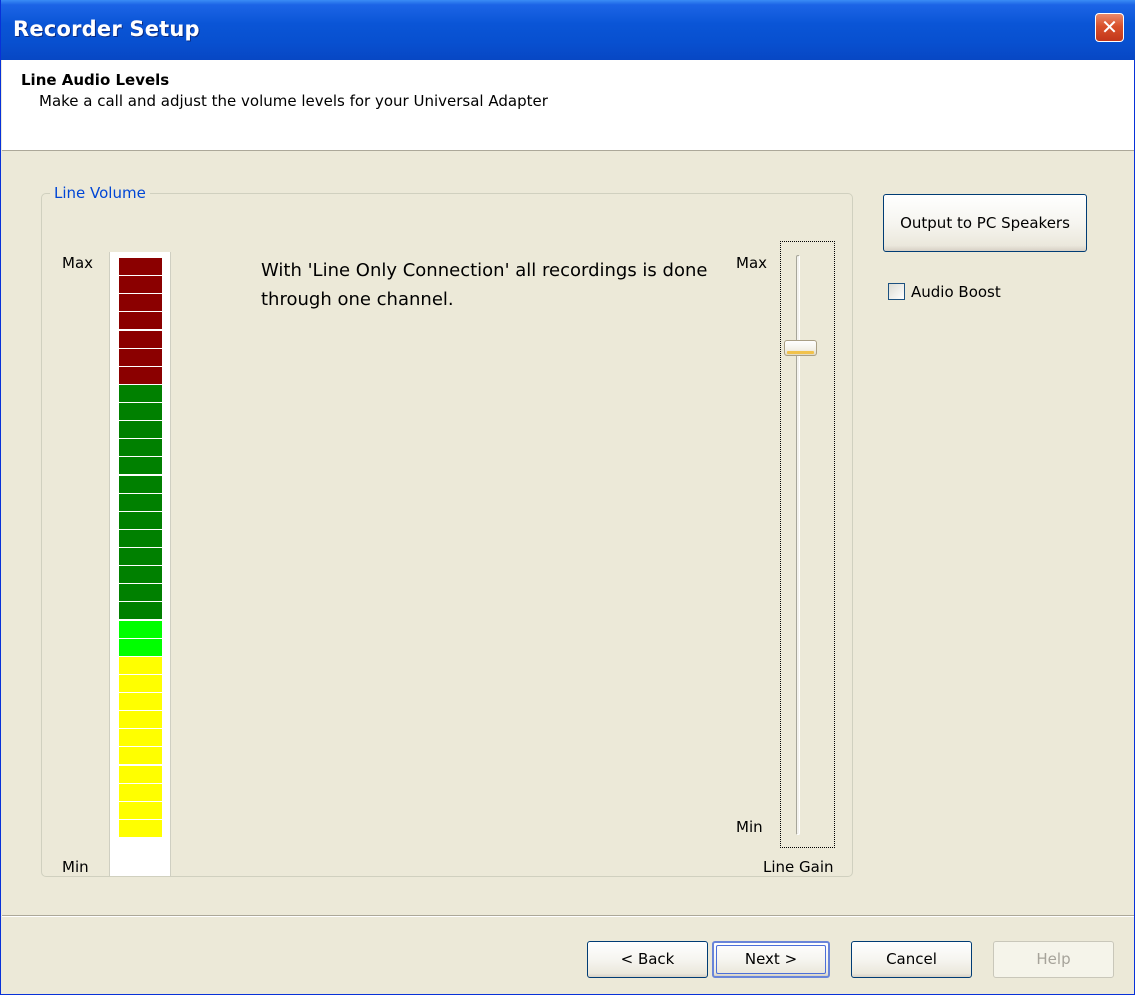 The height and width of the screenshot is (995, 1135). I want to click on line-gain-slider-thumb, so click(800, 347).